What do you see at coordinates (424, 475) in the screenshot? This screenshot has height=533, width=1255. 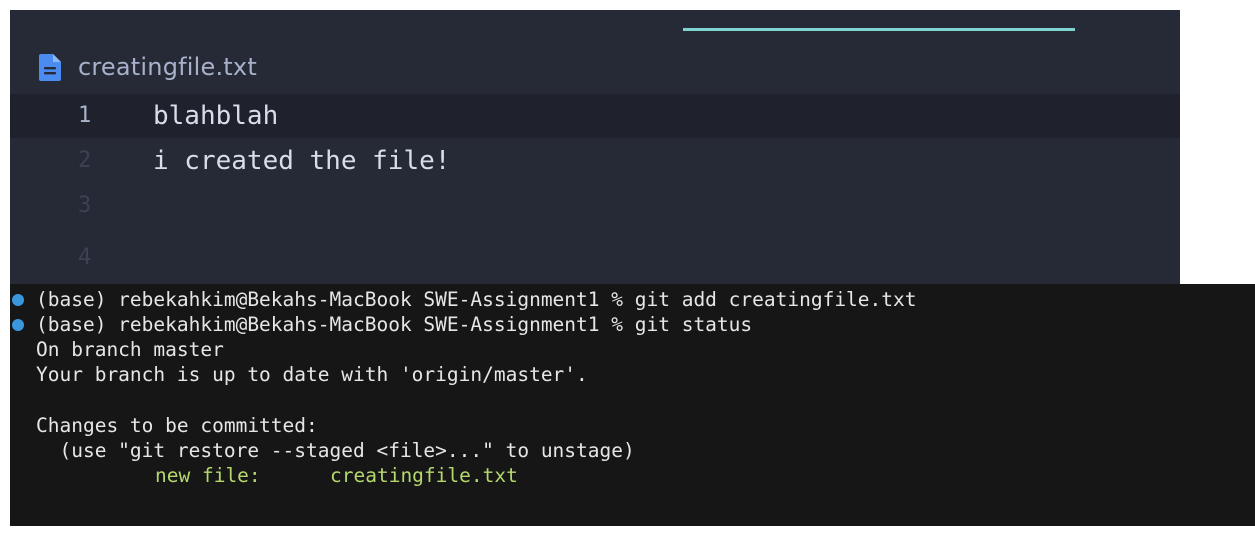 I see `new-file-name: creatingfile.txt` at bounding box center [424, 475].